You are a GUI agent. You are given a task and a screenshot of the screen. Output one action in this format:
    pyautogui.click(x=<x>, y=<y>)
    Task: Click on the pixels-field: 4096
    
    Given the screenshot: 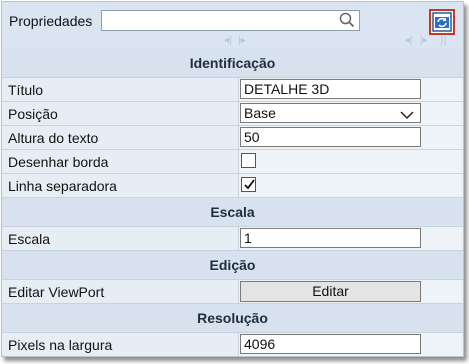 What is the action you would take?
    pyautogui.click(x=330, y=344)
    